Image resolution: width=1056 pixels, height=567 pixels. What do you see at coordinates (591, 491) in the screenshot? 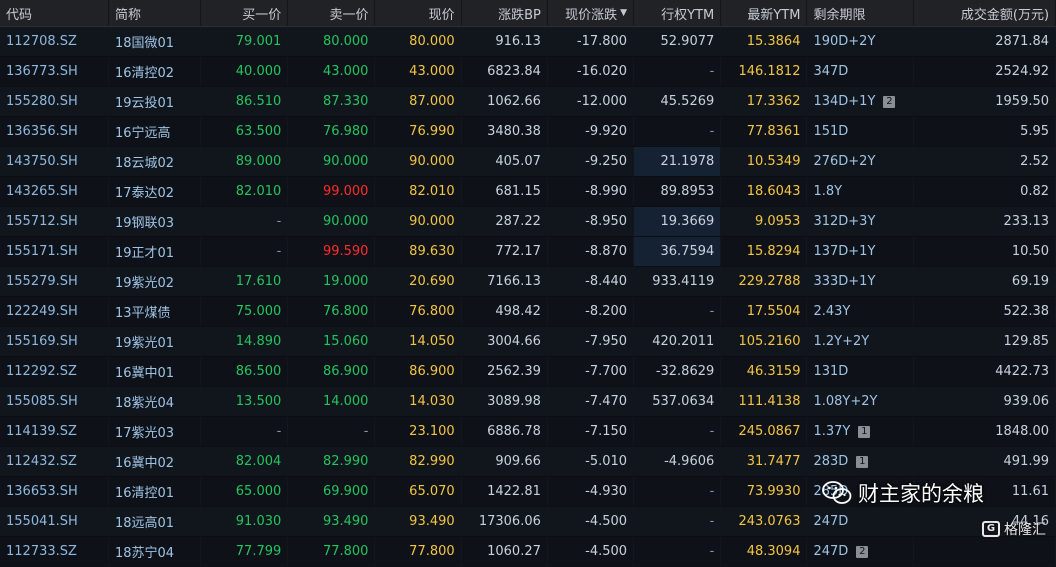
I see `price-change: -4.930` at bounding box center [591, 491].